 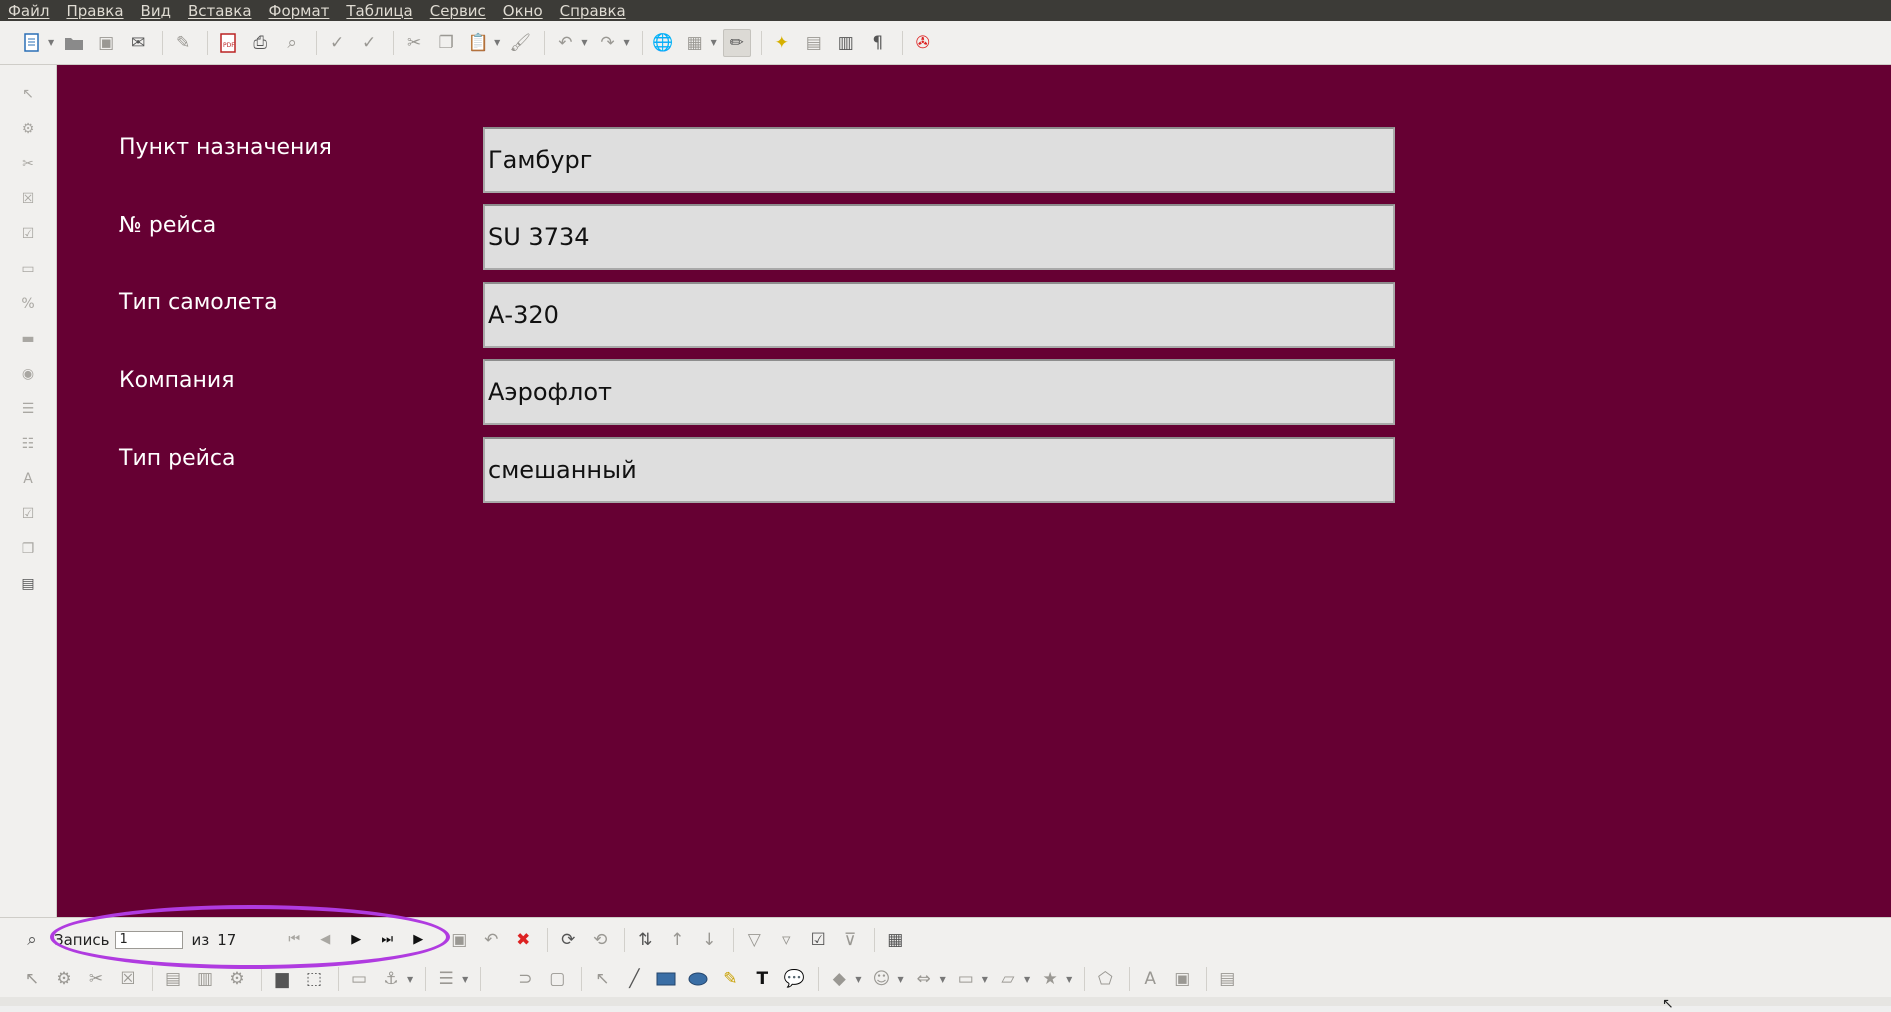 I want to click on undo-icon: ↶, so click(x=565, y=43).